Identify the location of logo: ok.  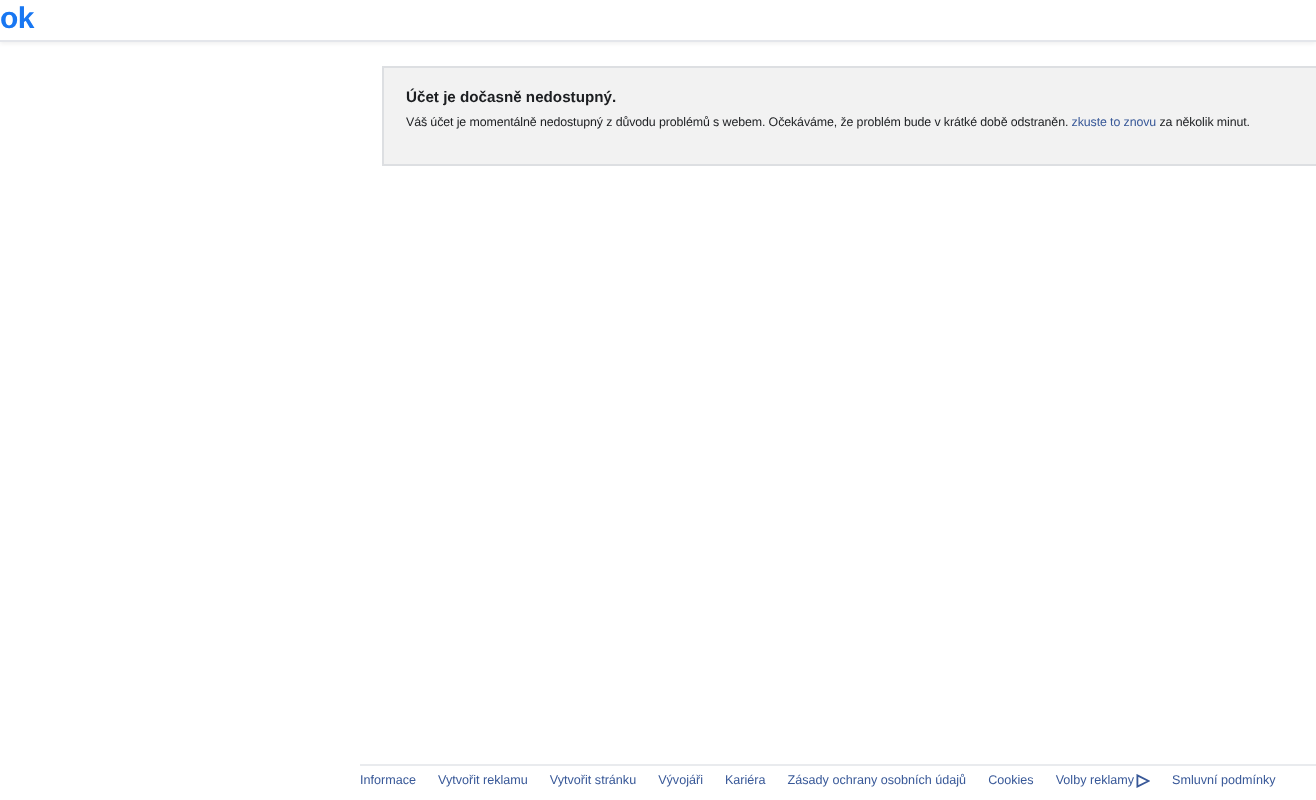
(17, 20).